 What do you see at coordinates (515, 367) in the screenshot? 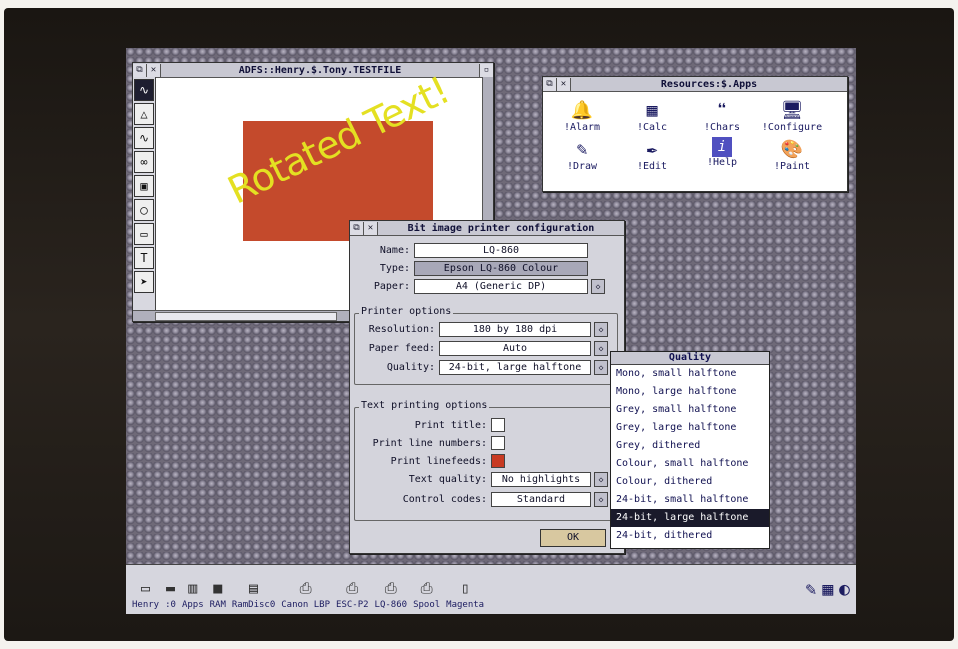
I see `quality-field: 24-bit, large halftone` at bounding box center [515, 367].